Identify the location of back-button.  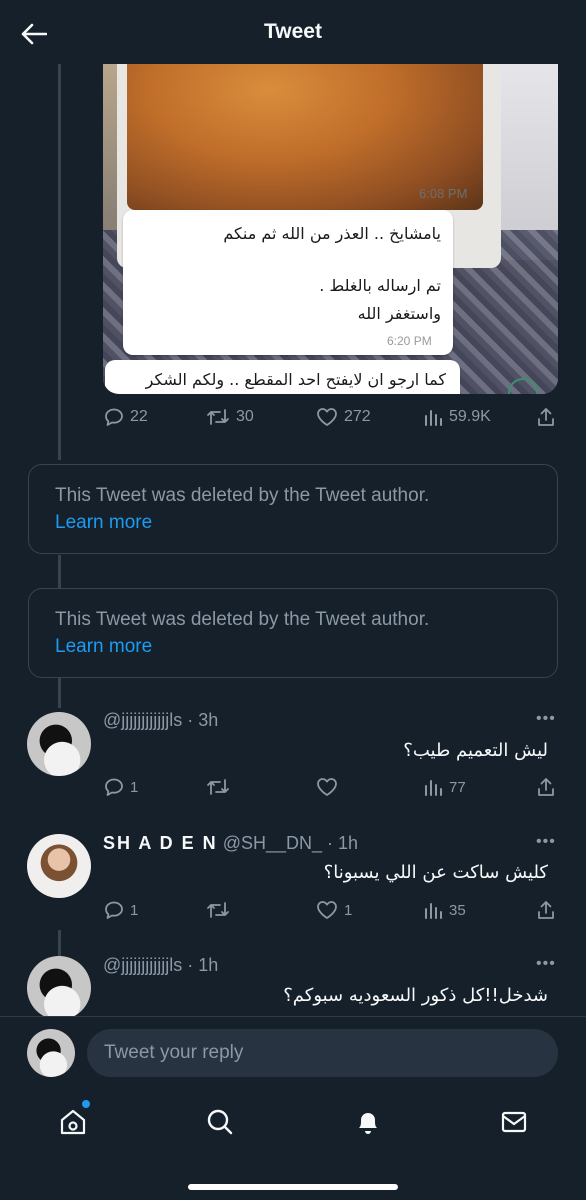
(34, 34).